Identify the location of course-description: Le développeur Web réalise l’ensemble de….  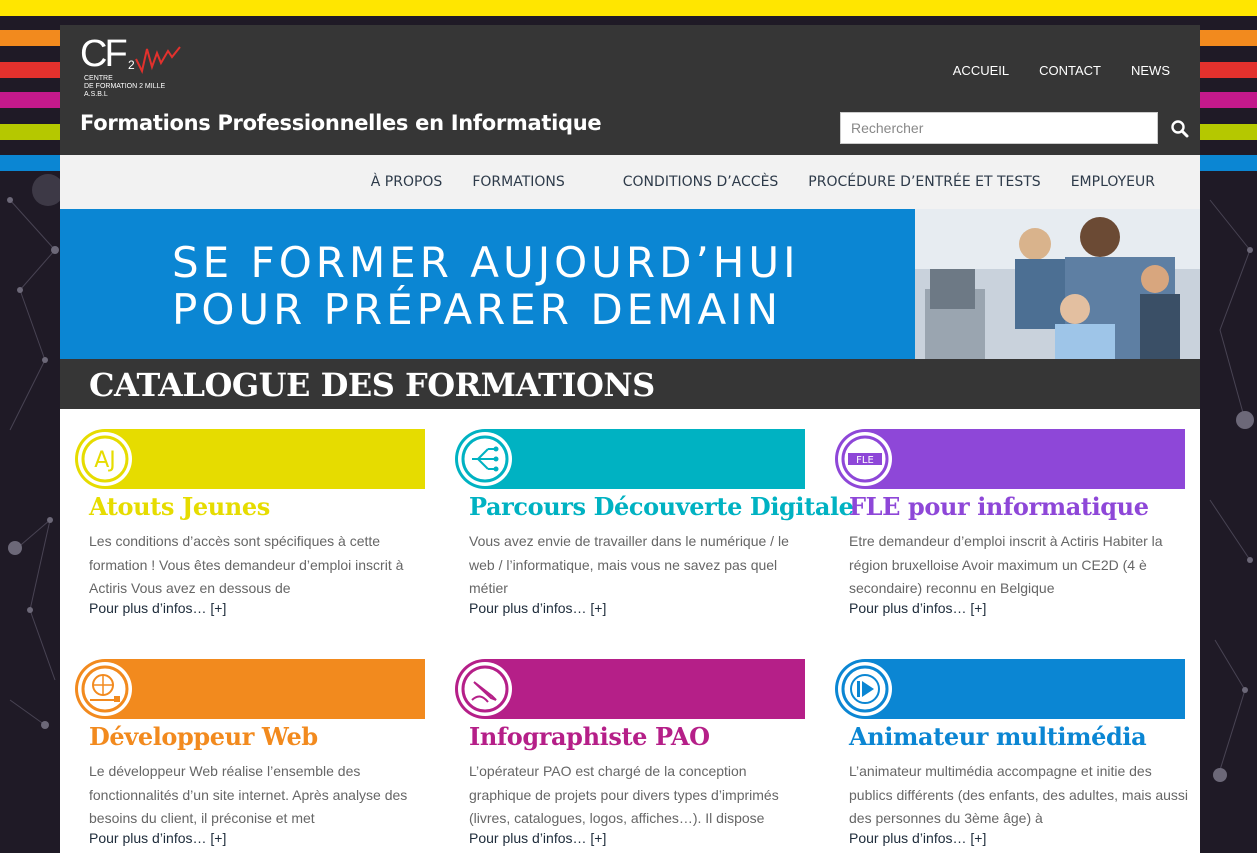
(248, 794).